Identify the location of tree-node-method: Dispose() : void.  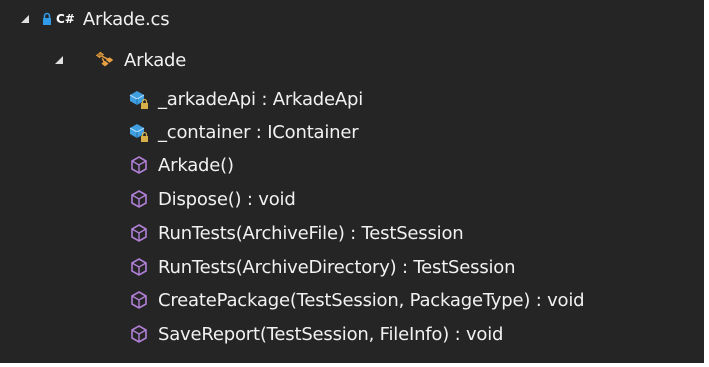
(352, 199).